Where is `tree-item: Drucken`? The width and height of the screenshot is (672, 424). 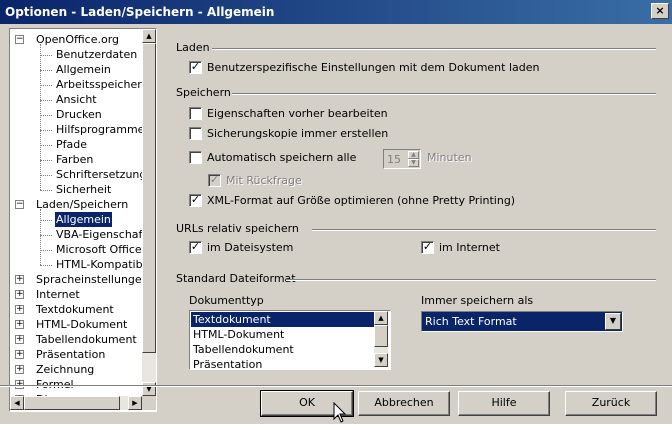 tree-item: Drucken is located at coordinates (79, 114).